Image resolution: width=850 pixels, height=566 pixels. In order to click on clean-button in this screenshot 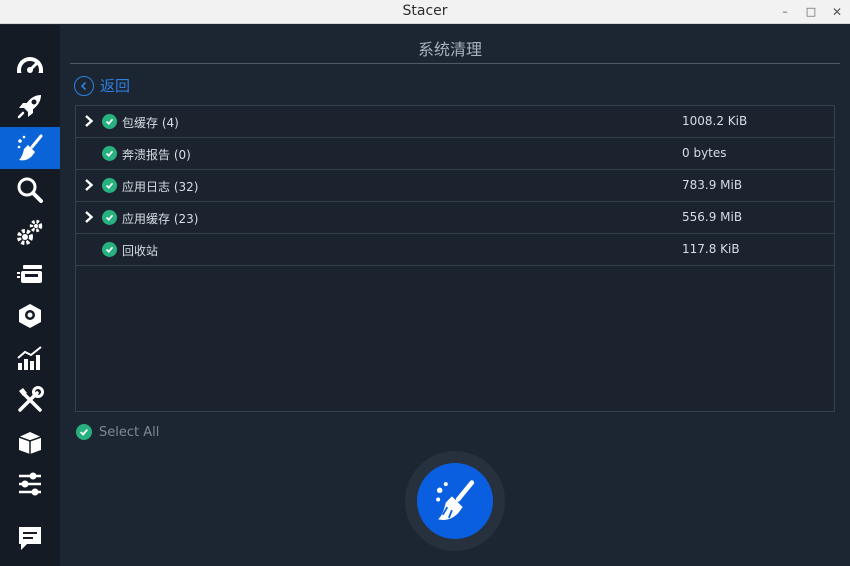, I will do `click(455, 501)`.